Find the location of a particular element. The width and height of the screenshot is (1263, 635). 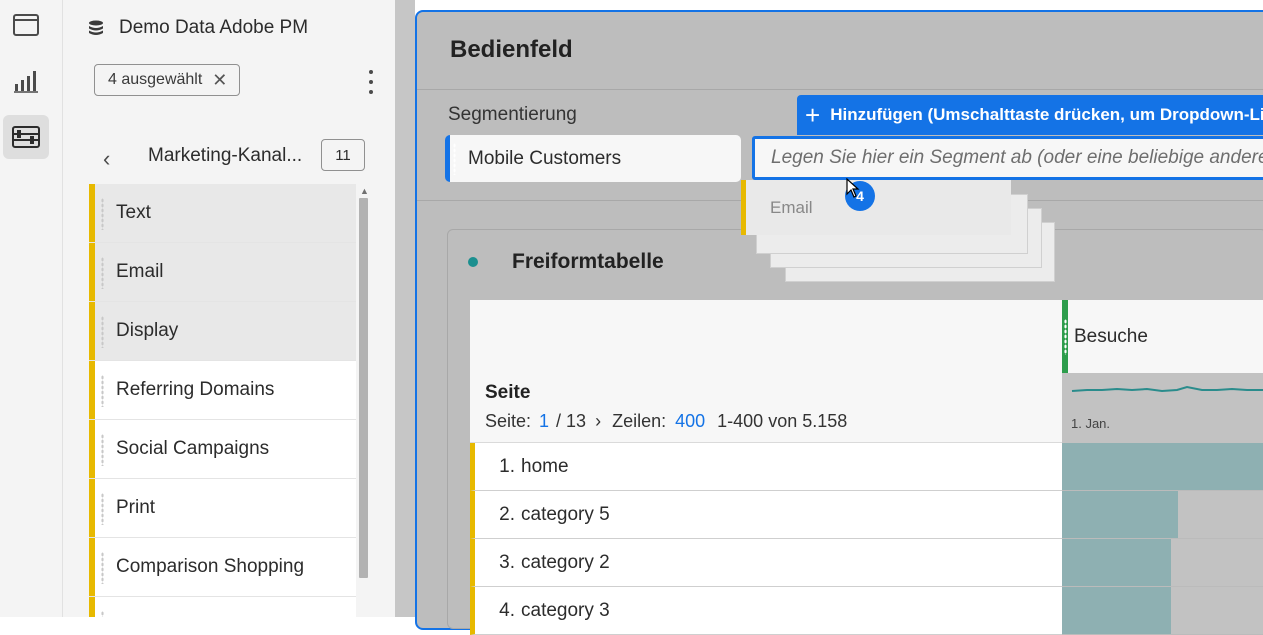

dataset-title: Demo Data Adobe PM is located at coordinates (213, 28).